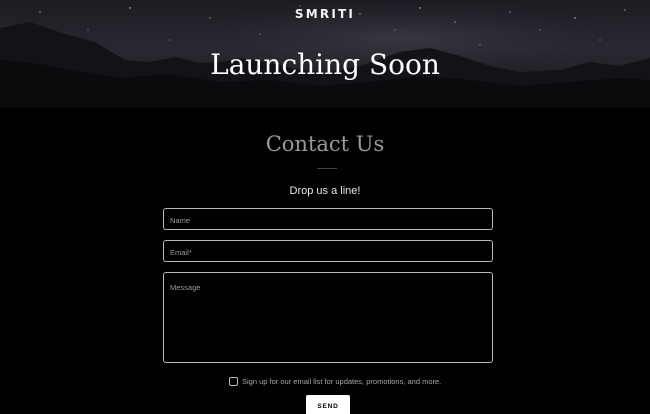  I want to click on name-field: Name, so click(328, 219).